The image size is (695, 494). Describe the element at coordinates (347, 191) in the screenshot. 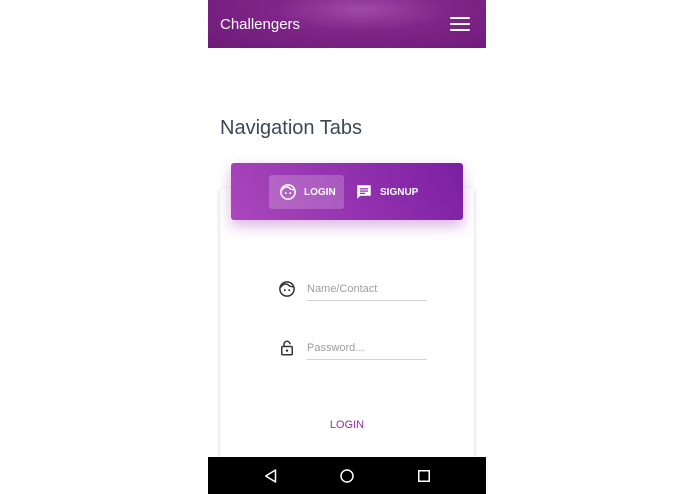

I see `tabs-header: LOGIN SIGNUP` at that location.